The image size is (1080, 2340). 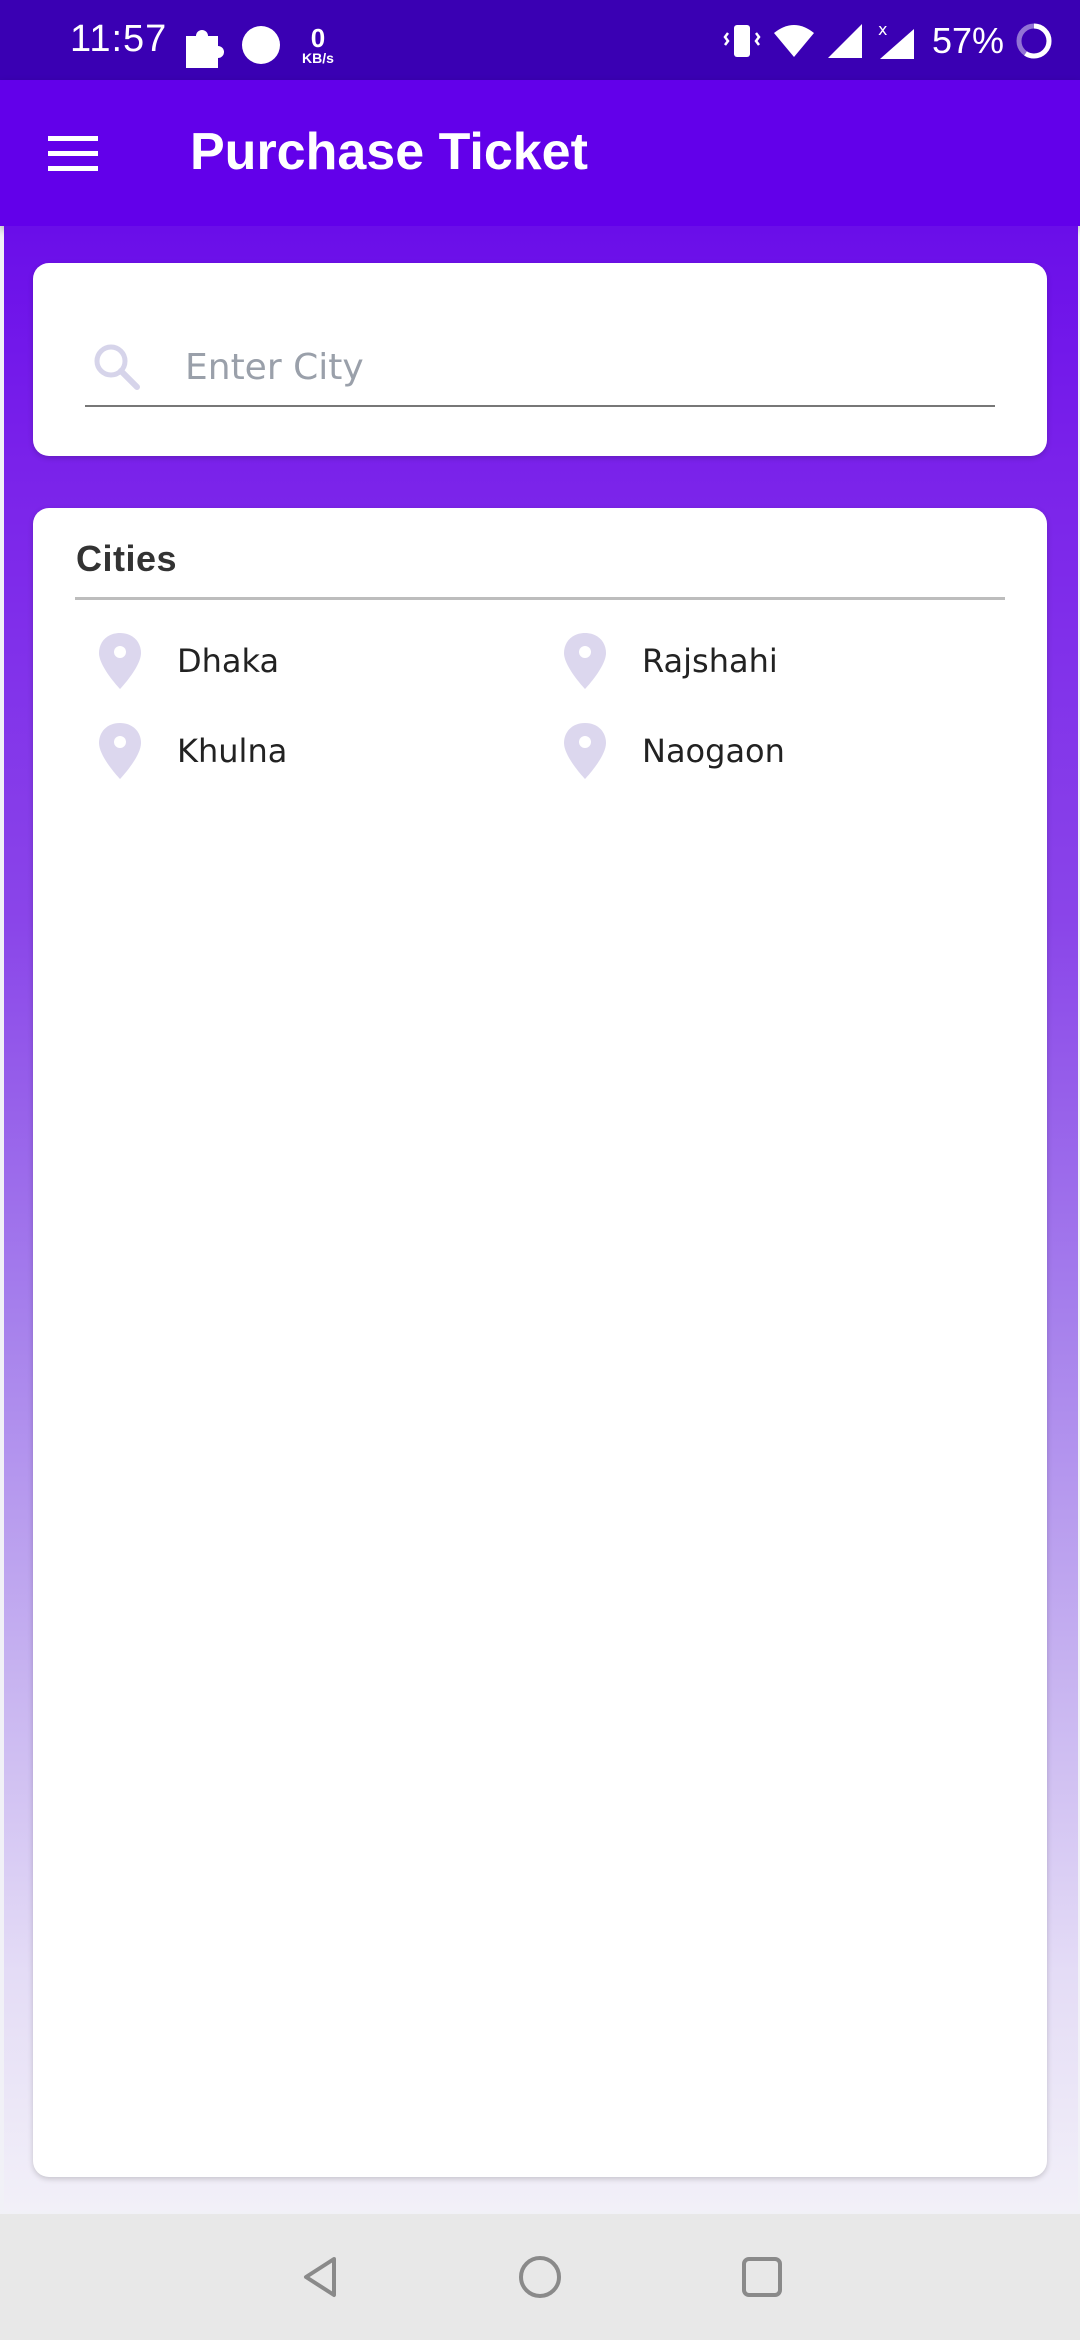 What do you see at coordinates (713, 751) in the screenshot?
I see `city-name: Naogaon` at bounding box center [713, 751].